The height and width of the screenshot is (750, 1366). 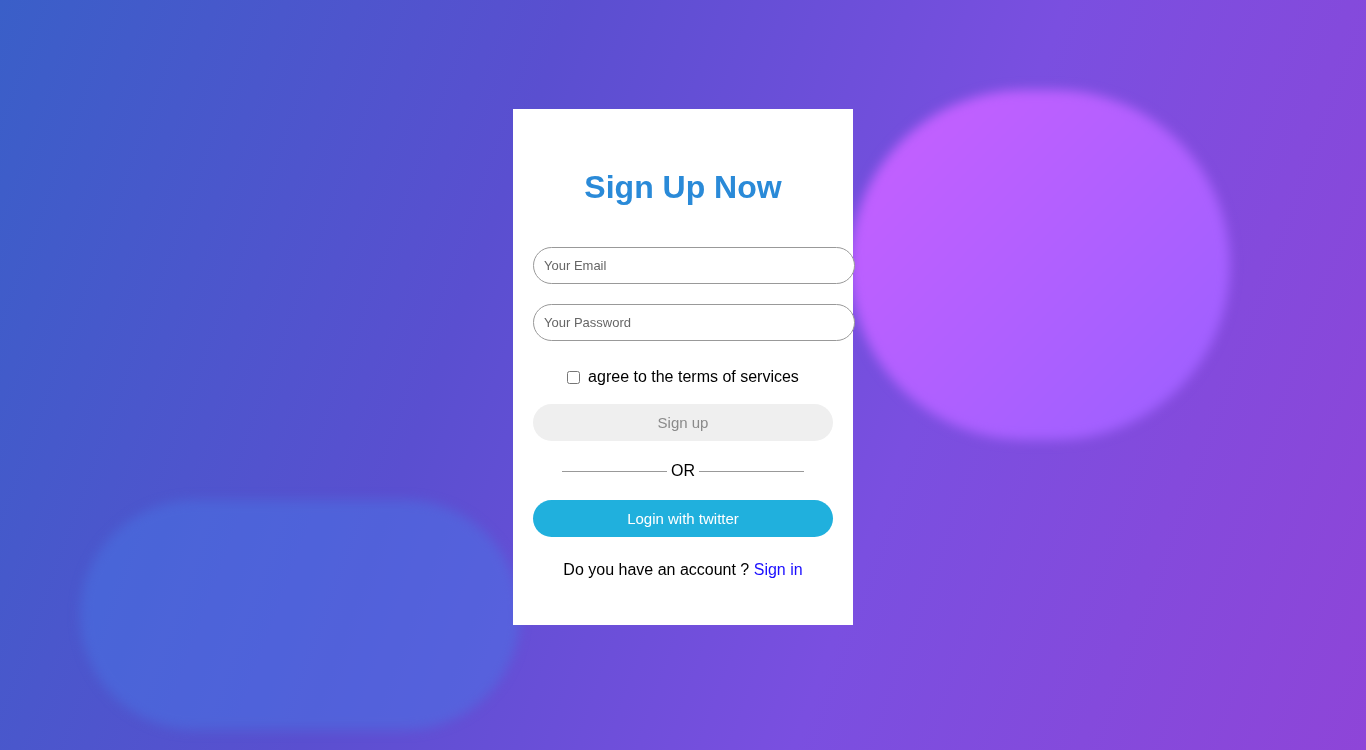 I want to click on terms-label: agree to the terms of services, so click(x=693, y=377).